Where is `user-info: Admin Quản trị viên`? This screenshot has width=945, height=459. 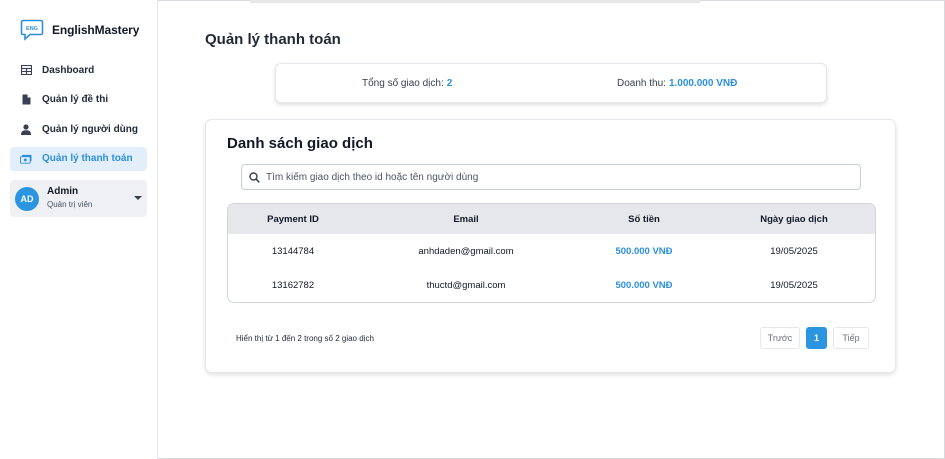 user-info: Admin Quản trị viên is located at coordinates (69, 198).